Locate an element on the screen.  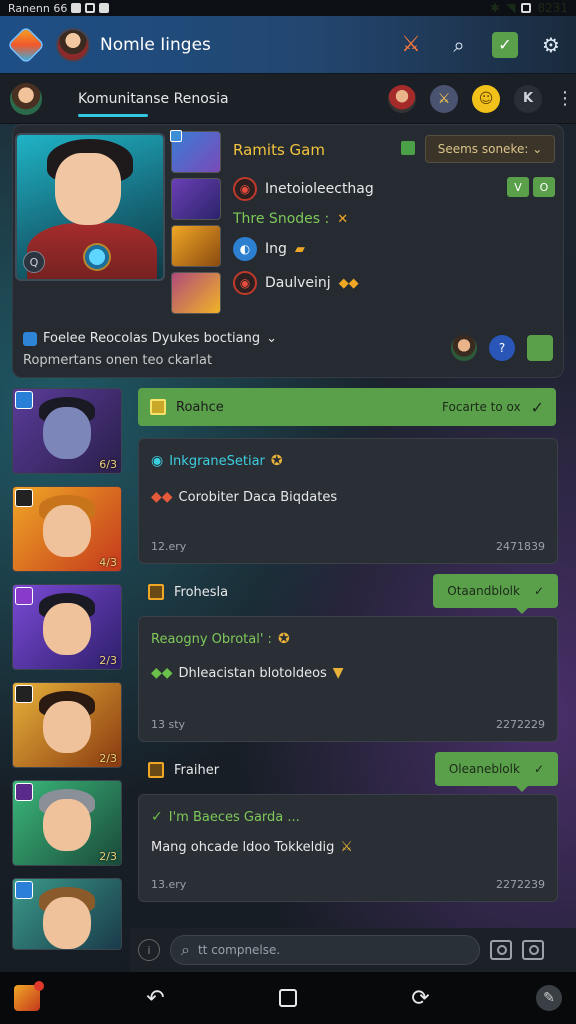
k-icon: K is located at coordinates (528, 98).